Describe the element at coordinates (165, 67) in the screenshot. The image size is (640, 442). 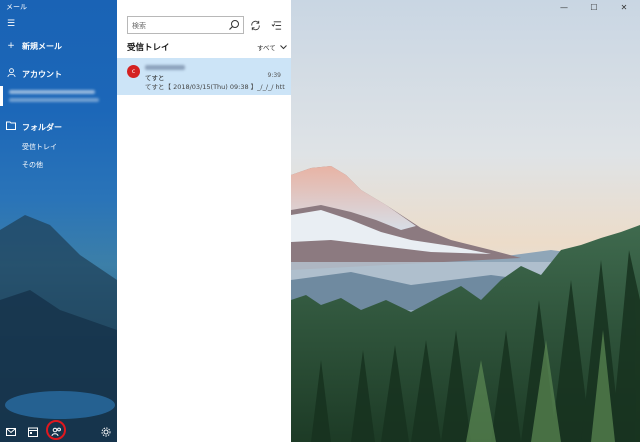
I see `sender-name-redacted` at that location.